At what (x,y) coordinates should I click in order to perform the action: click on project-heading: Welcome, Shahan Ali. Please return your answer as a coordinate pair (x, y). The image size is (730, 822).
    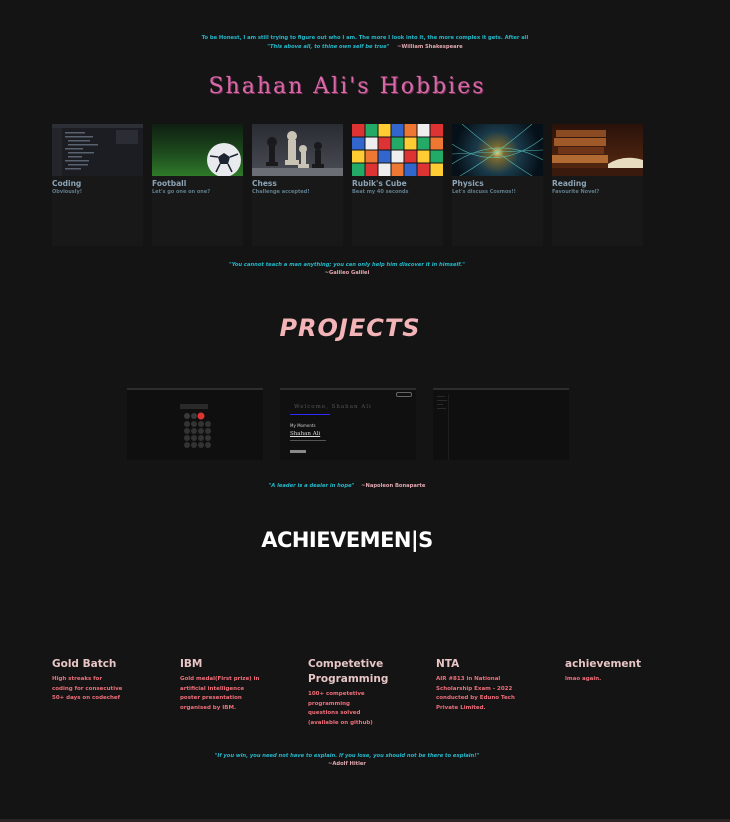
    Looking at the image, I should click on (333, 407).